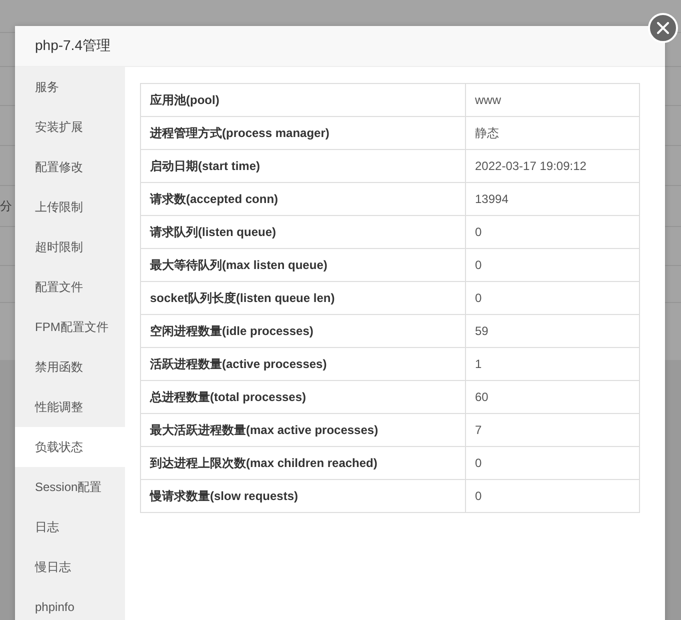  I want to click on sidebar-item: 安装扩展, so click(70, 127).